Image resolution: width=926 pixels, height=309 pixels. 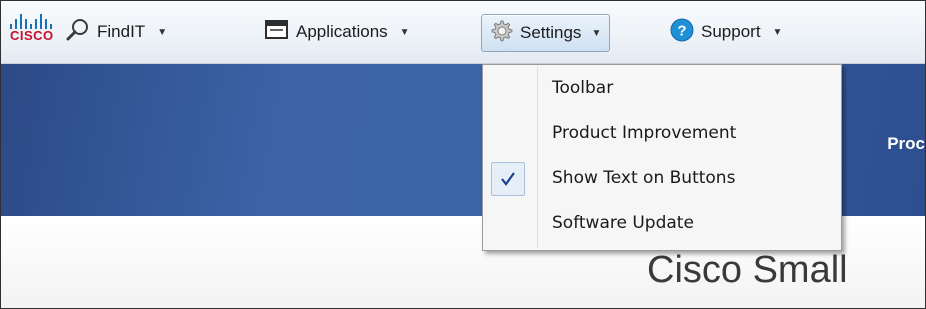 I want to click on menu-item-software-update: Software Update, so click(x=662, y=224).